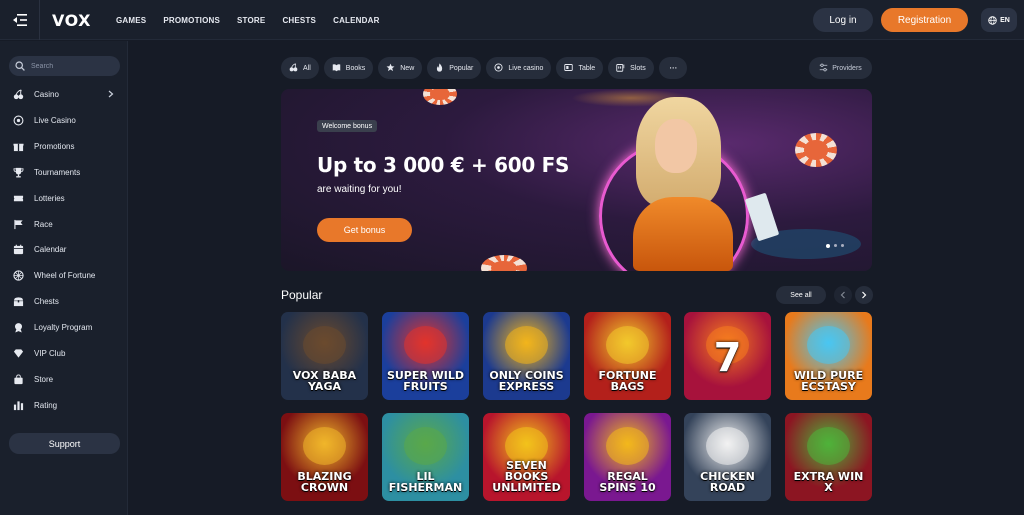 This screenshot has width=1024, height=515. What do you see at coordinates (64, 224) in the screenshot?
I see `sidebar-item-race: Race` at bounding box center [64, 224].